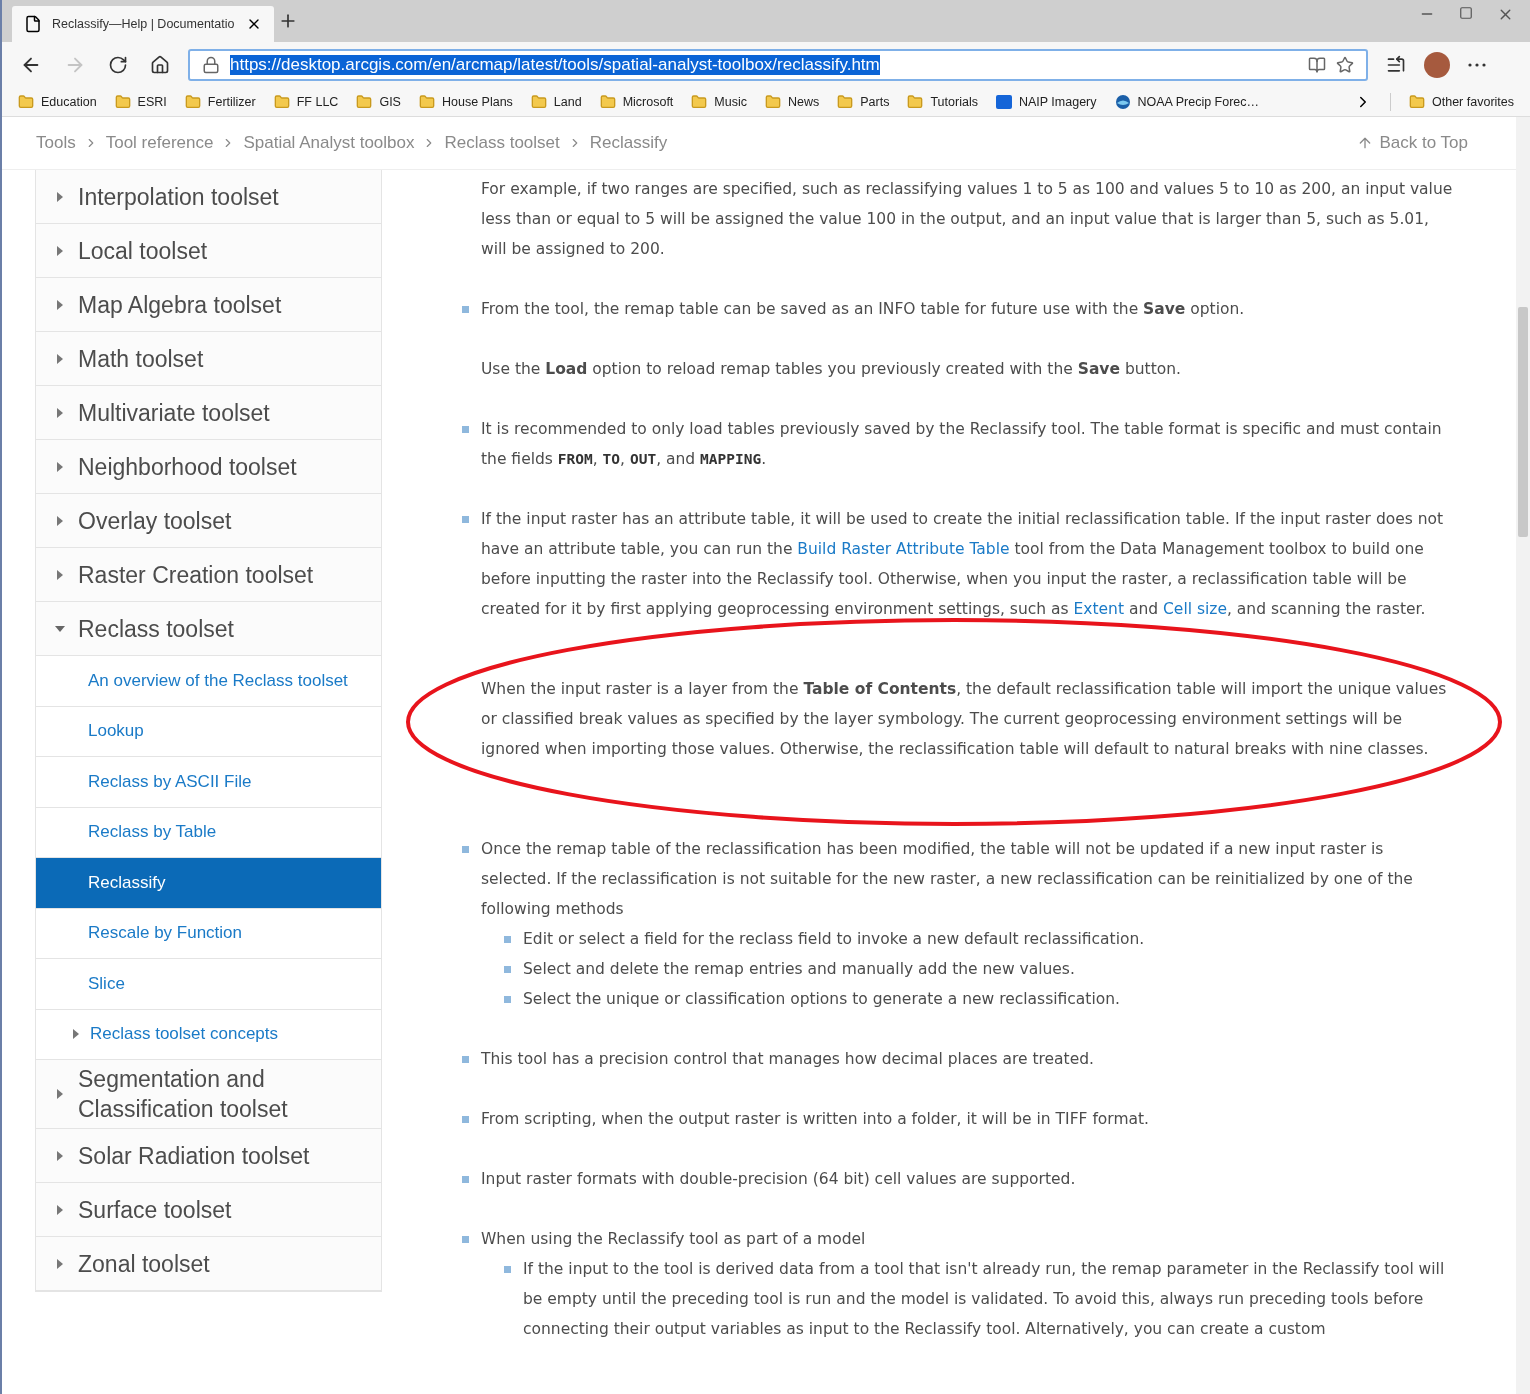 This screenshot has height=1394, width=1530. What do you see at coordinates (208, 1264) in the screenshot?
I see `sidebar-item: Zonal toolset` at bounding box center [208, 1264].